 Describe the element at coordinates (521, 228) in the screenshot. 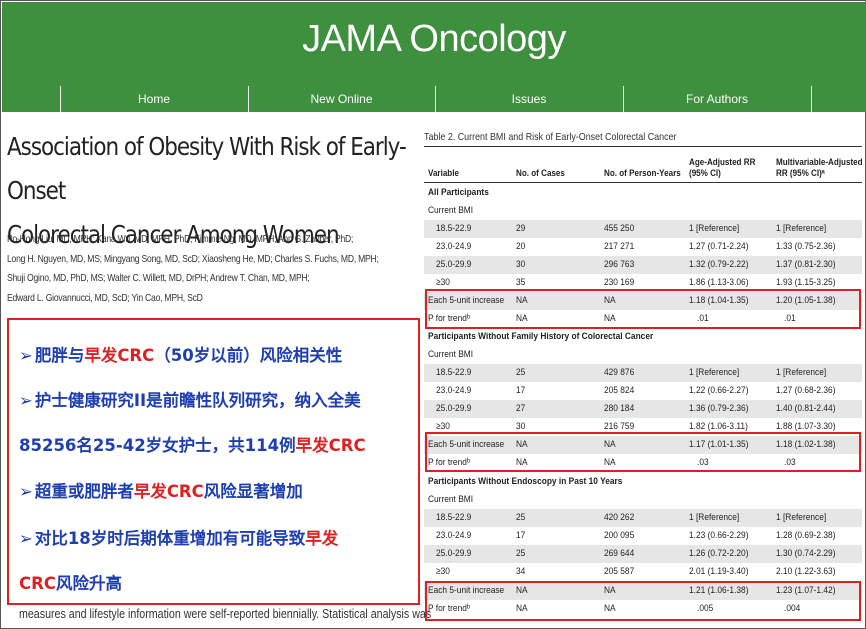

I see `cell-cases: 29` at that location.